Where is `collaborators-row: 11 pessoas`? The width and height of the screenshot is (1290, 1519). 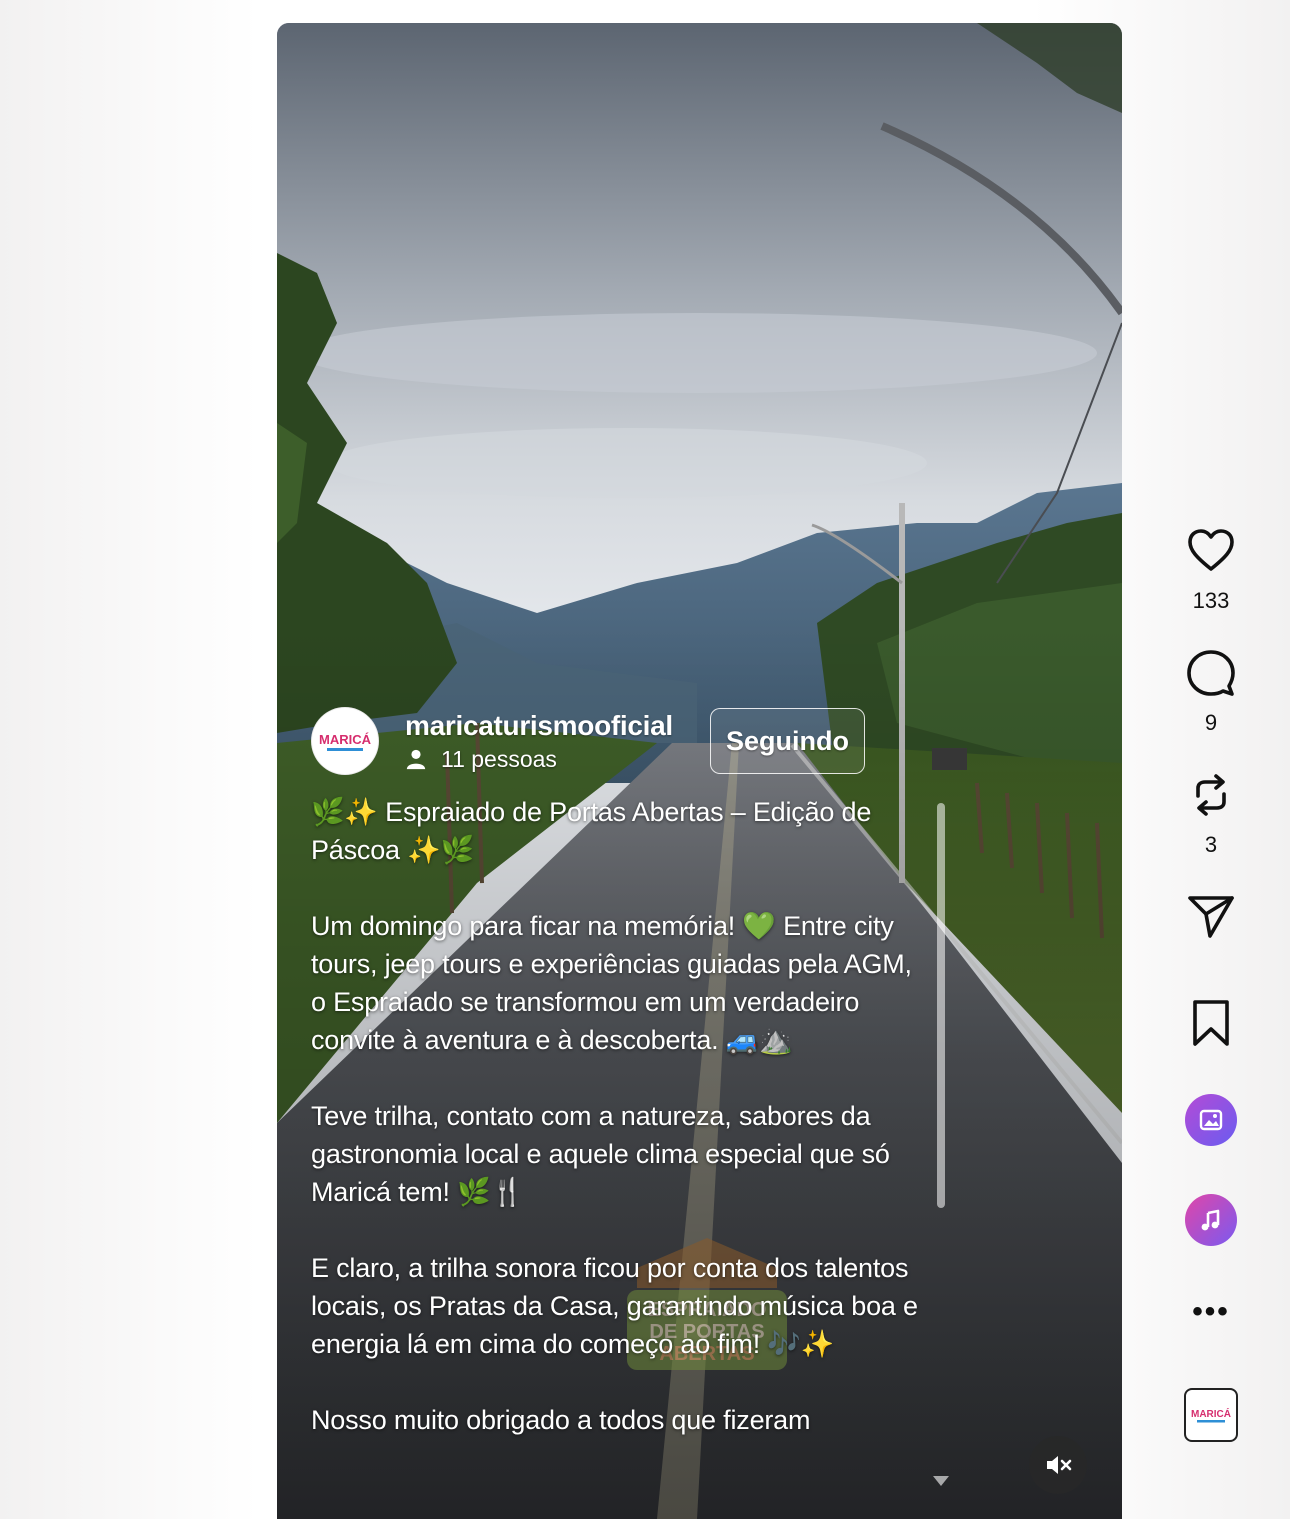 collaborators-row: 11 pessoas is located at coordinates (539, 759).